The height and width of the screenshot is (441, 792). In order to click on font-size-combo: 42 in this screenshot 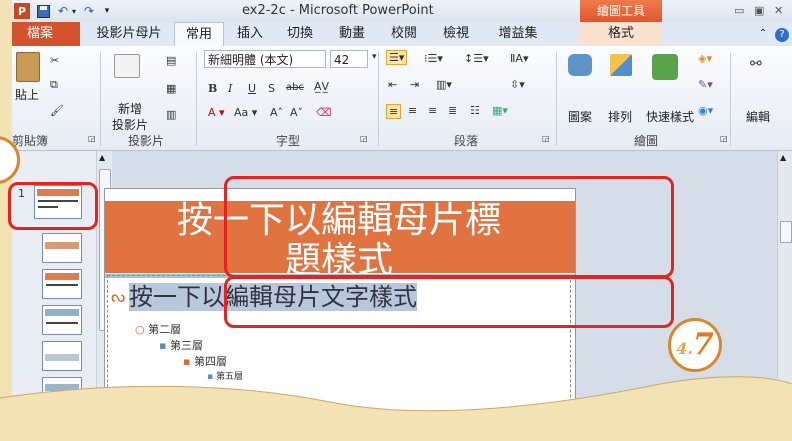, I will do `click(349, 59)`.